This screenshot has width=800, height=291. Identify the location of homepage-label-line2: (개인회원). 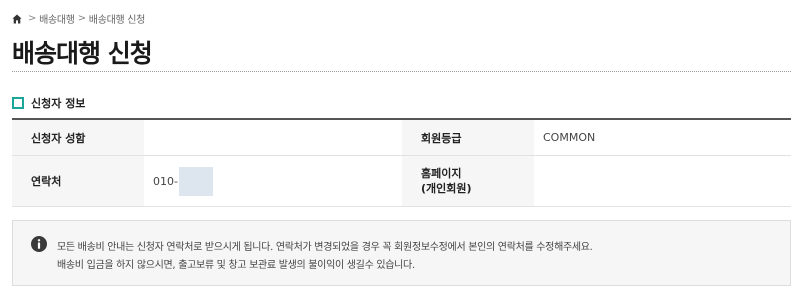
(446, 188).